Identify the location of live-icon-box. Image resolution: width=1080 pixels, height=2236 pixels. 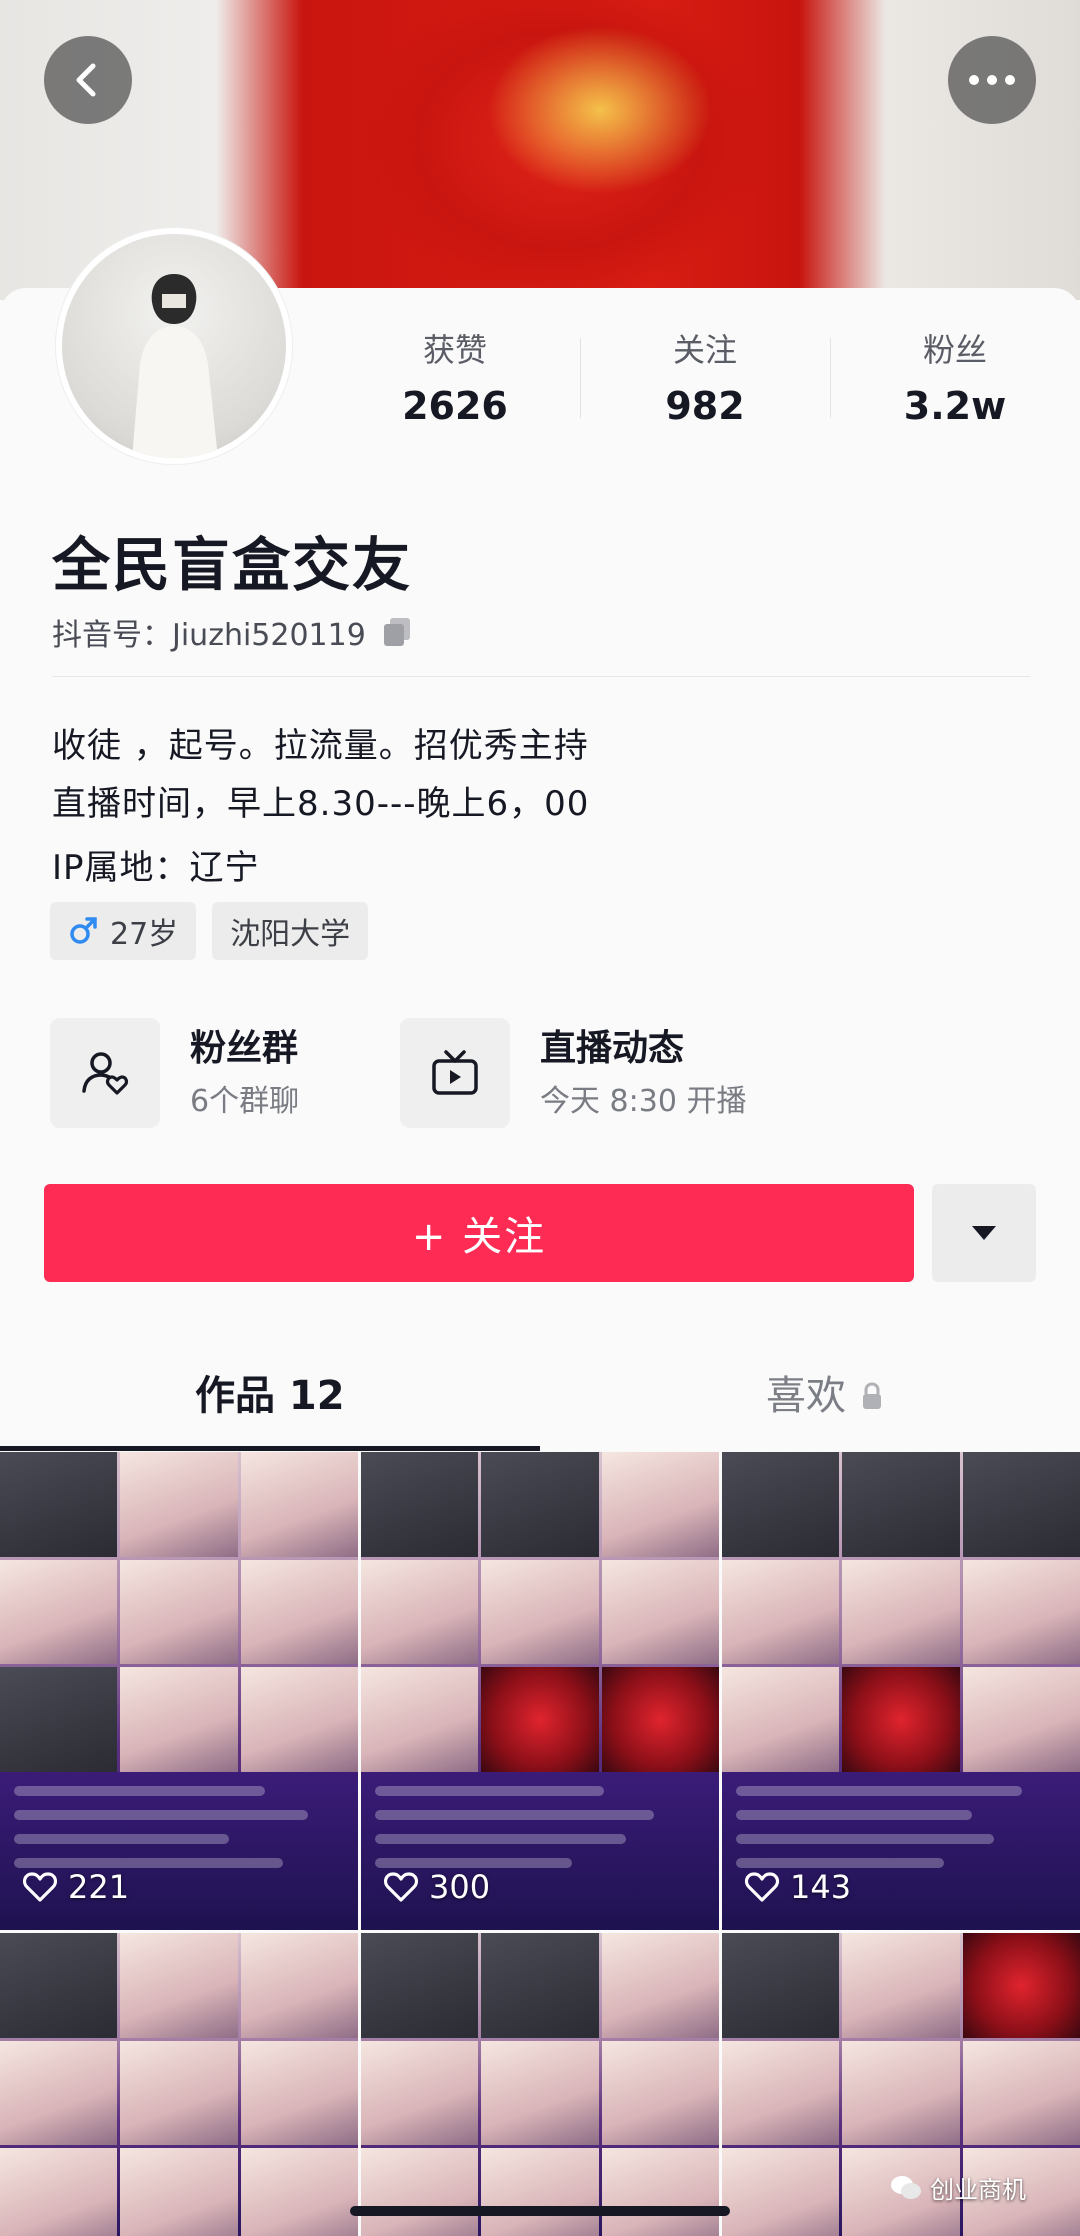
(455, 1073).